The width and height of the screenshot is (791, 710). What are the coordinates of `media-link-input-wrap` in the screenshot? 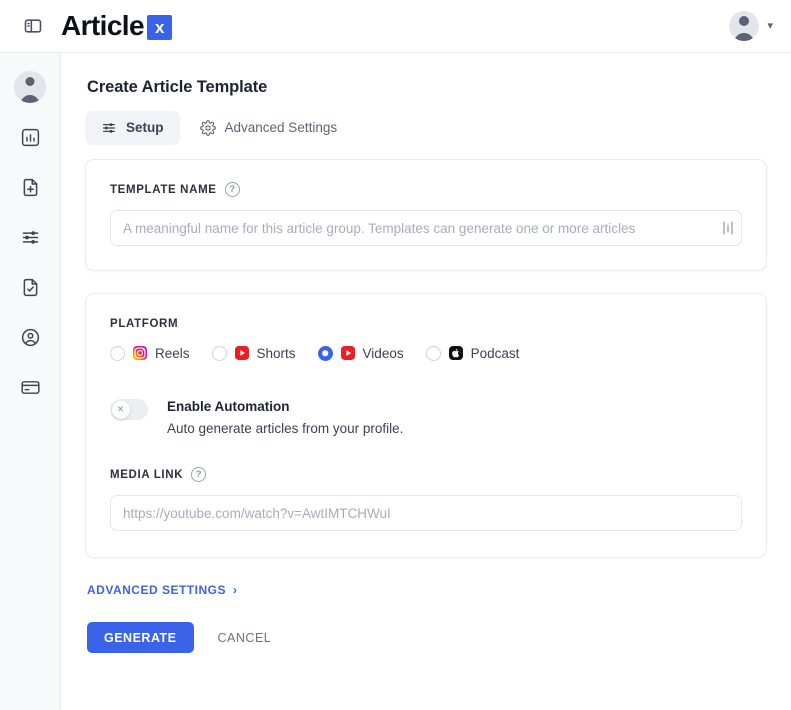 It's located at (426, 513).